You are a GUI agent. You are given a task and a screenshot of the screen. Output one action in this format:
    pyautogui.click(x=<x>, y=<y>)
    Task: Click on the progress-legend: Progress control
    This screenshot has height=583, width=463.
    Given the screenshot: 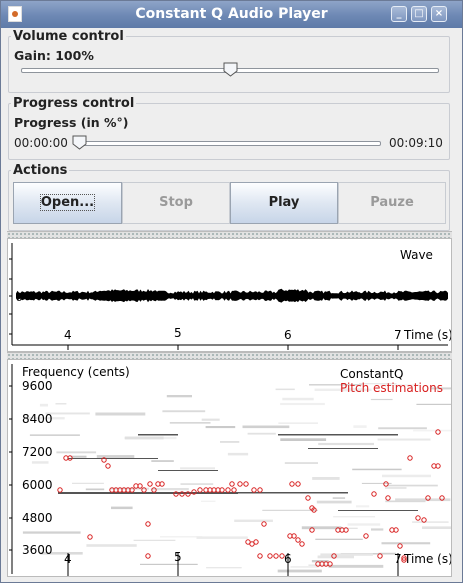 What is the action you would take?
    pyautogui.click(x=74, y=103)
    